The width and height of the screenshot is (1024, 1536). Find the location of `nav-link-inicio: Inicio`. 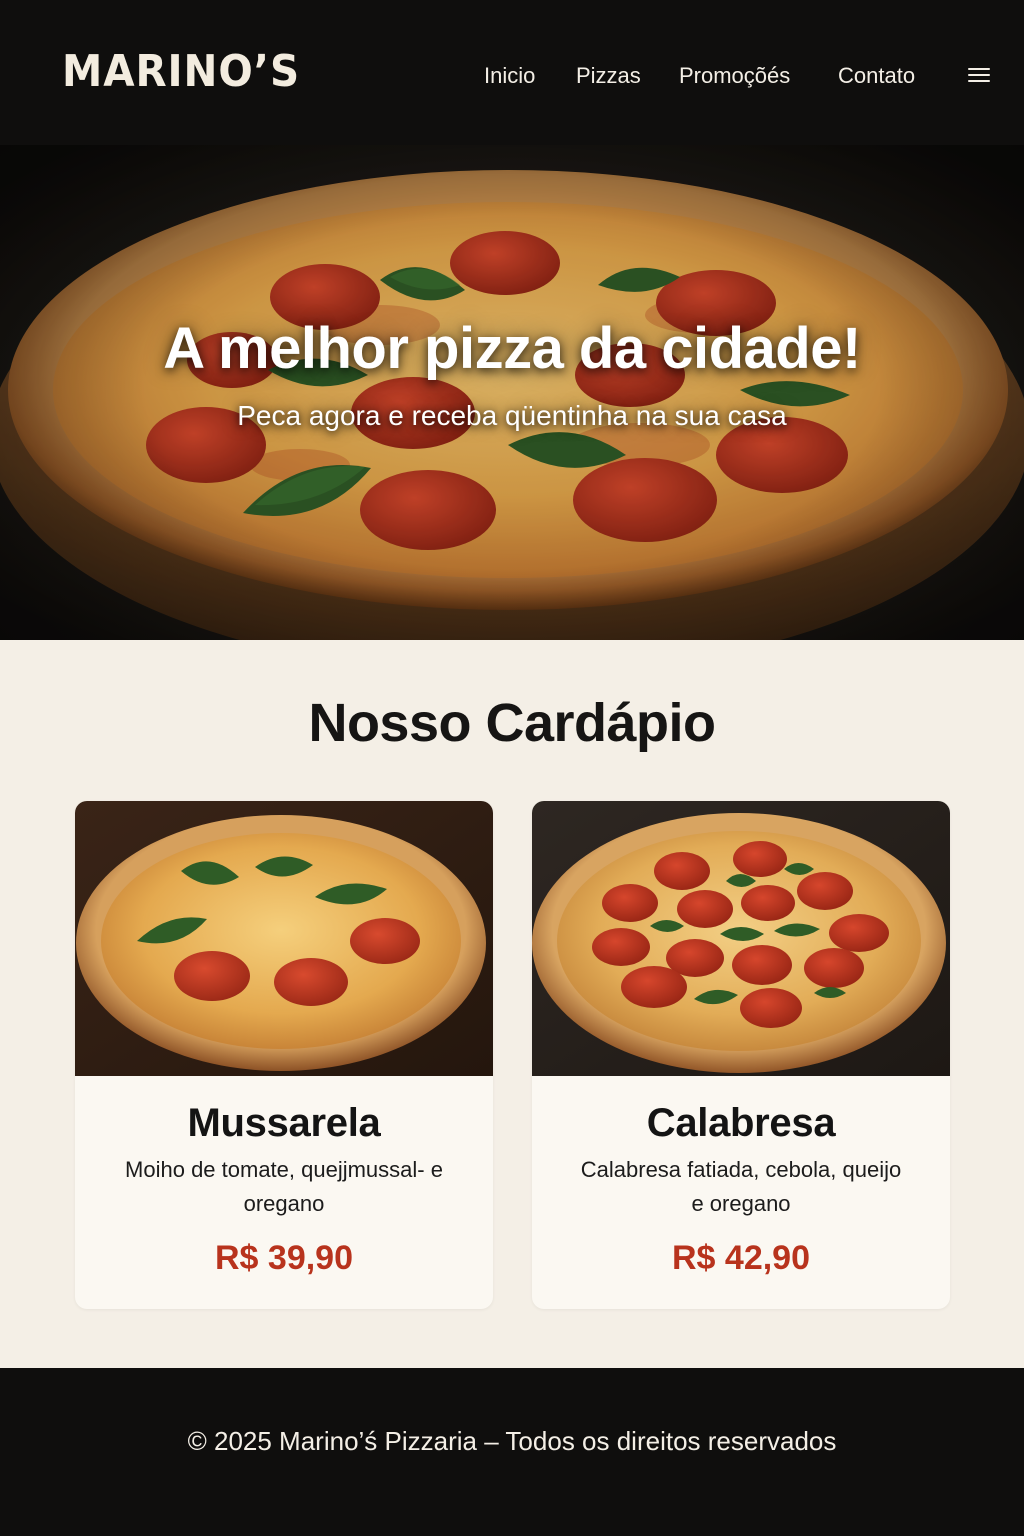

nav-link-inicio: Inicio is located at coordinates (509, 76).